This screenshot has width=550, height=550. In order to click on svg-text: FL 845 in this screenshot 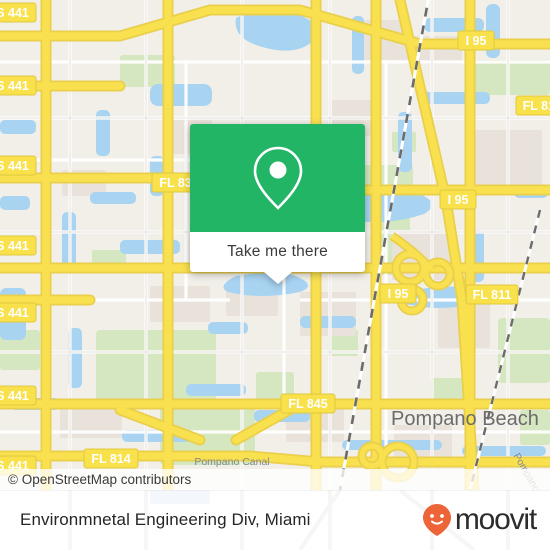, I will do `click(307, 404)`.